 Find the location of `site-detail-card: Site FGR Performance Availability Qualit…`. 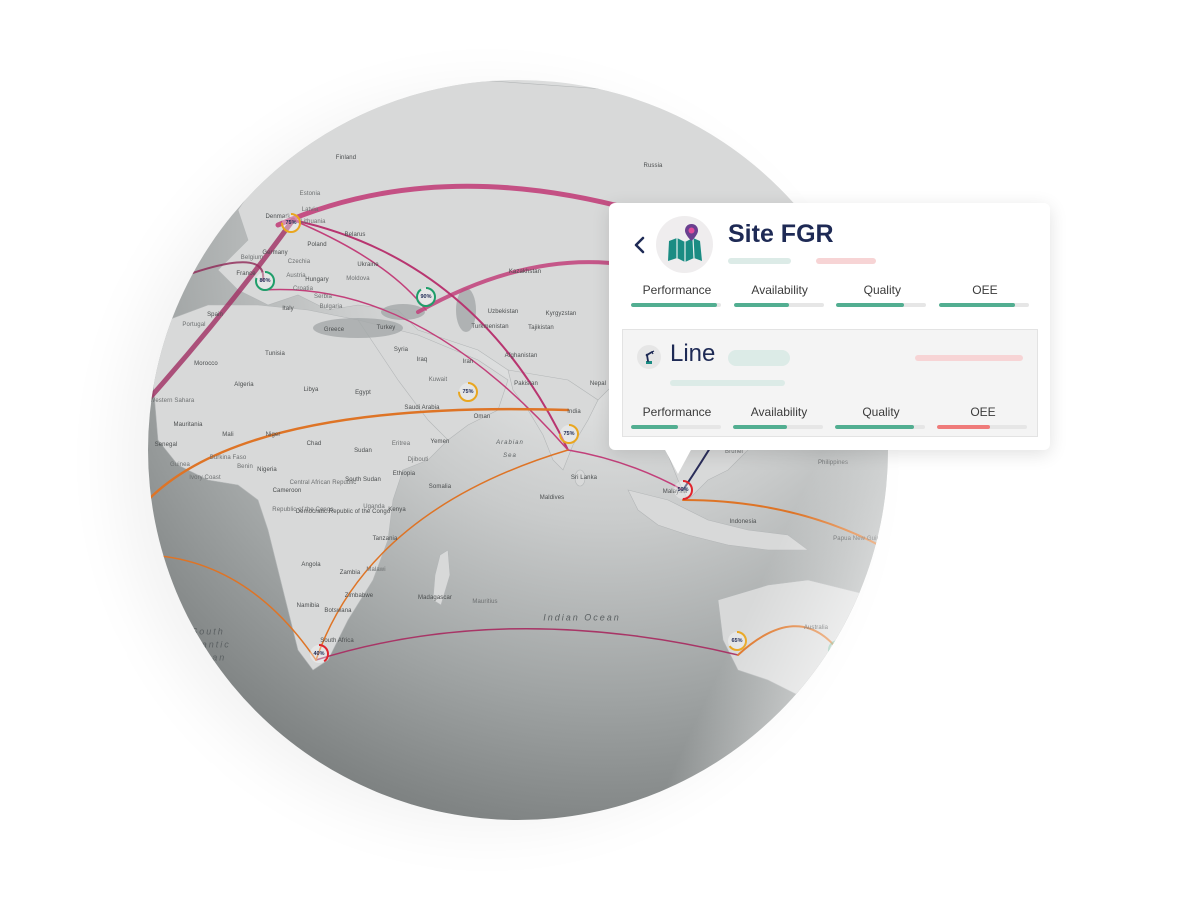

site-detail-card: Site FGR Performance Availability Qualit… is located at coordinates (829, 326).